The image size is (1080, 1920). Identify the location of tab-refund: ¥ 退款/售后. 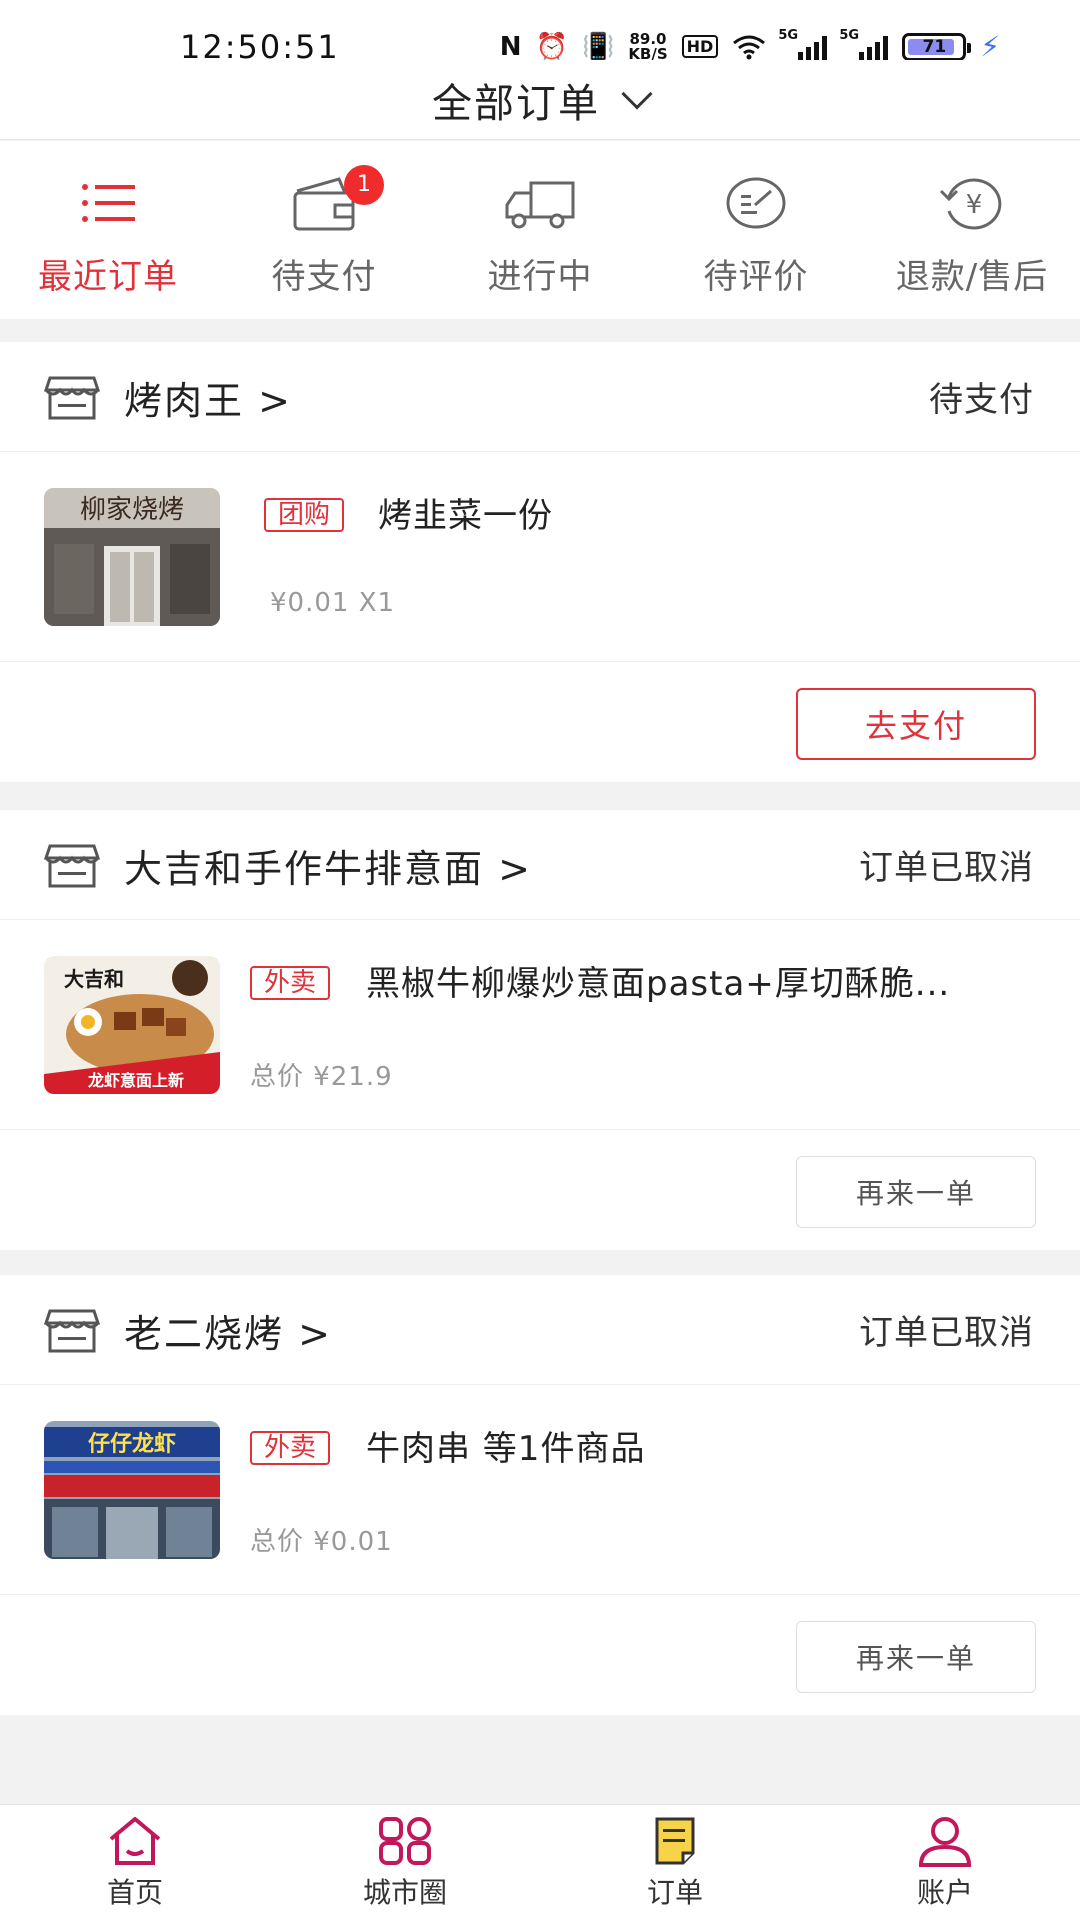
(972, 230).